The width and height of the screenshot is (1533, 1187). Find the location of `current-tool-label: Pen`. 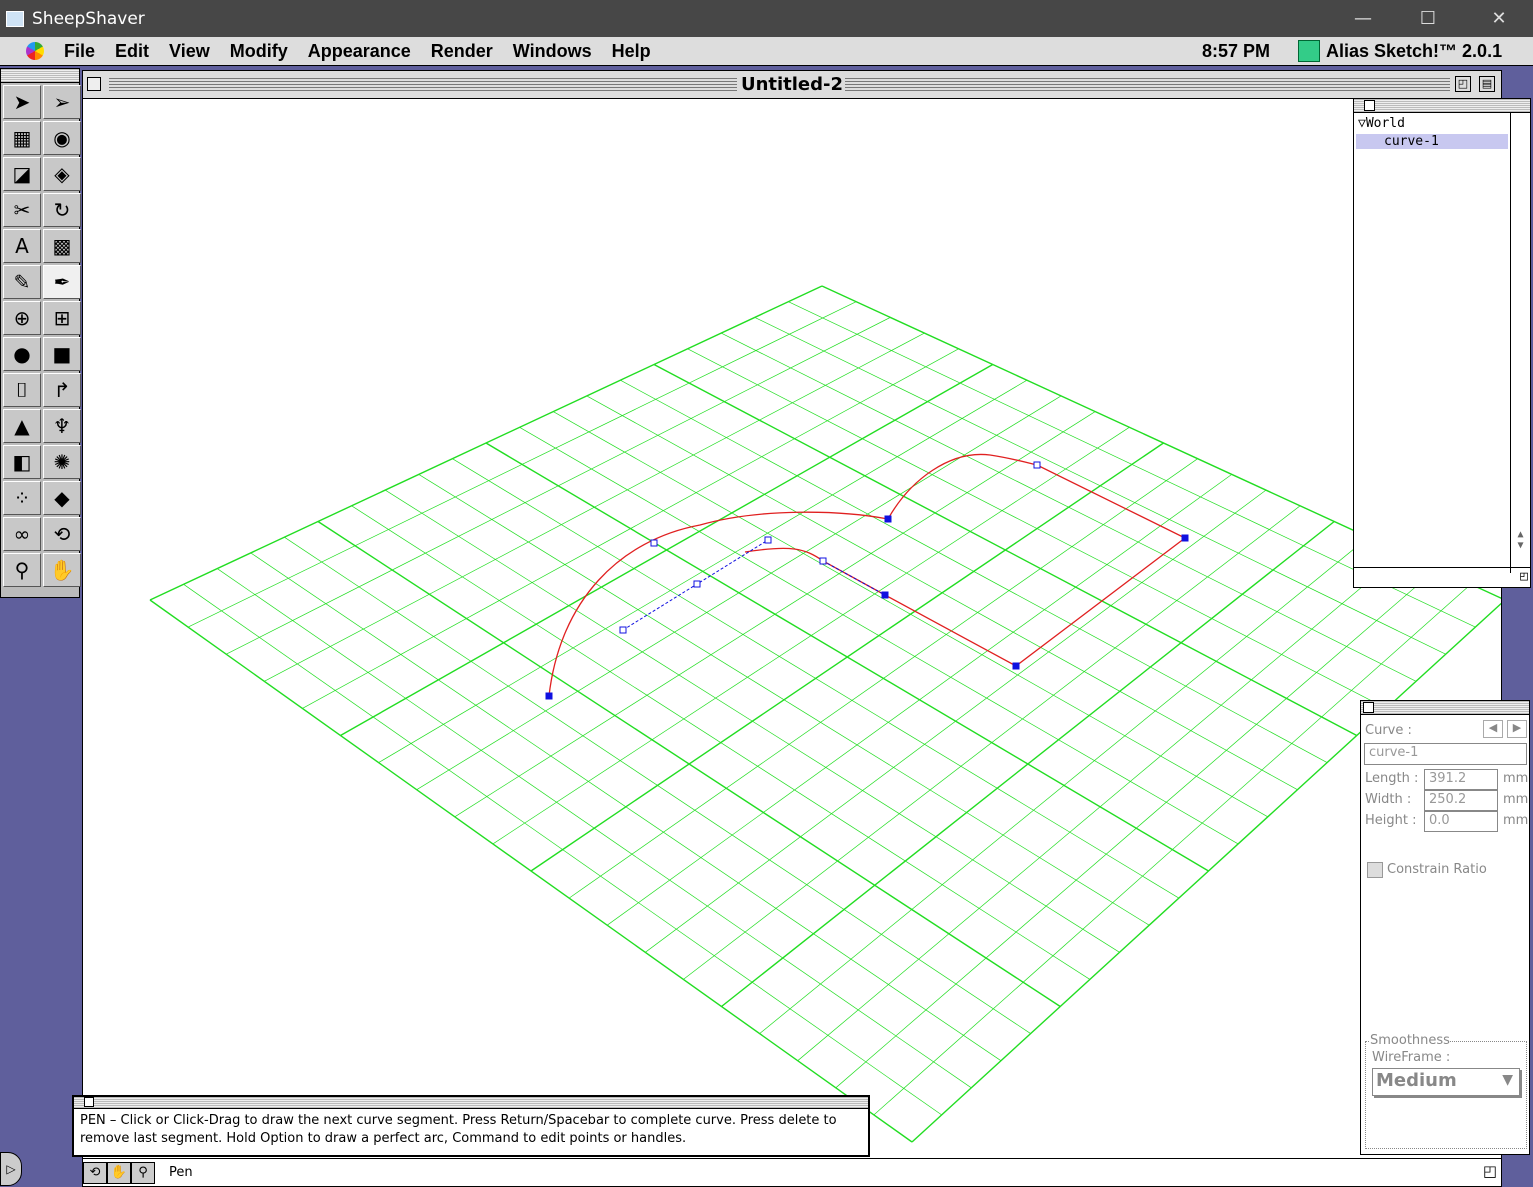

current-tool-label: Pen is located at coordinates (181, 1172).